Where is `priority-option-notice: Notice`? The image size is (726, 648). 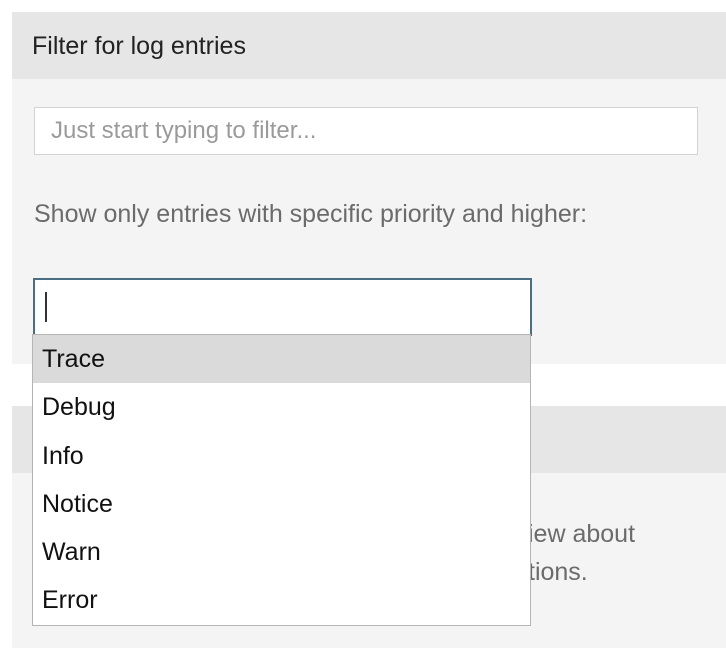 priority-option-notice: Notice is located at coordinates (281, 504).